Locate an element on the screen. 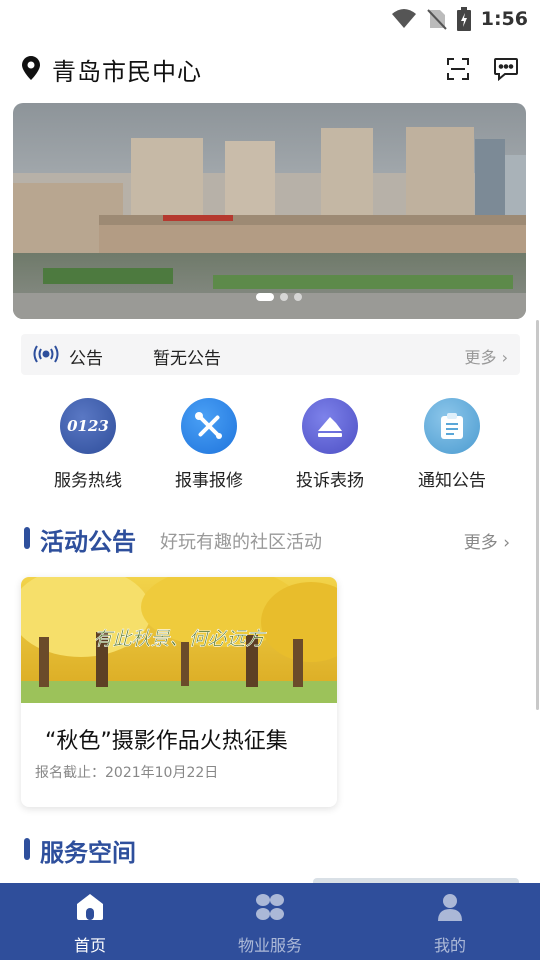 The width and height of the screenshot is (540, 960). scan-icon is located at coordinates (458, 69).